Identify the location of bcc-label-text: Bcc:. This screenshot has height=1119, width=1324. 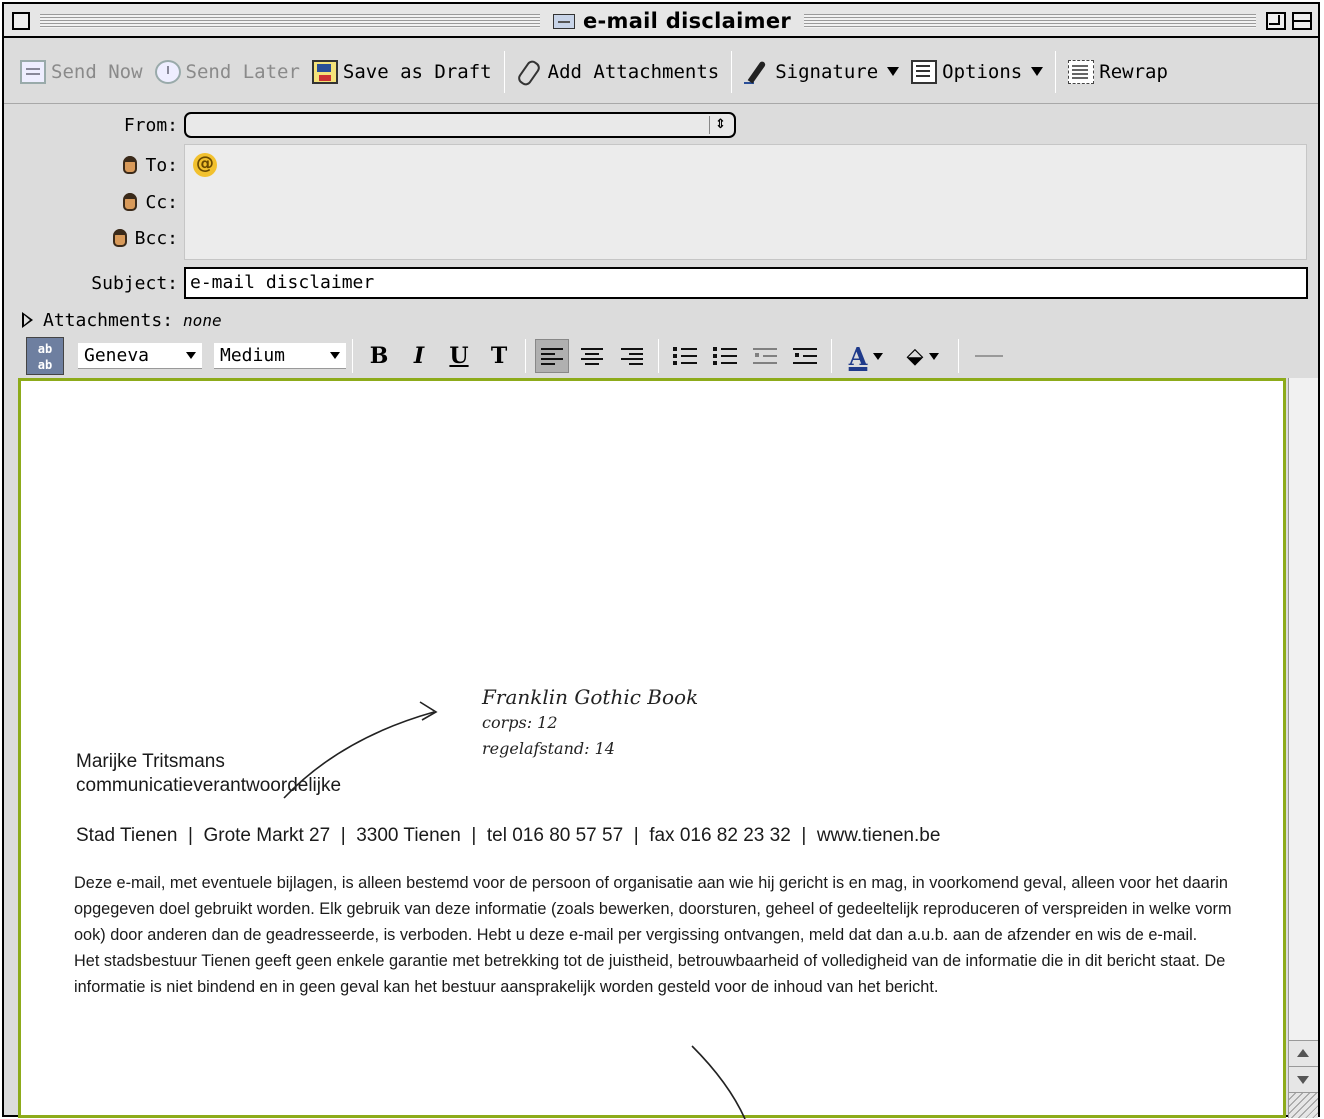
(156, 238).